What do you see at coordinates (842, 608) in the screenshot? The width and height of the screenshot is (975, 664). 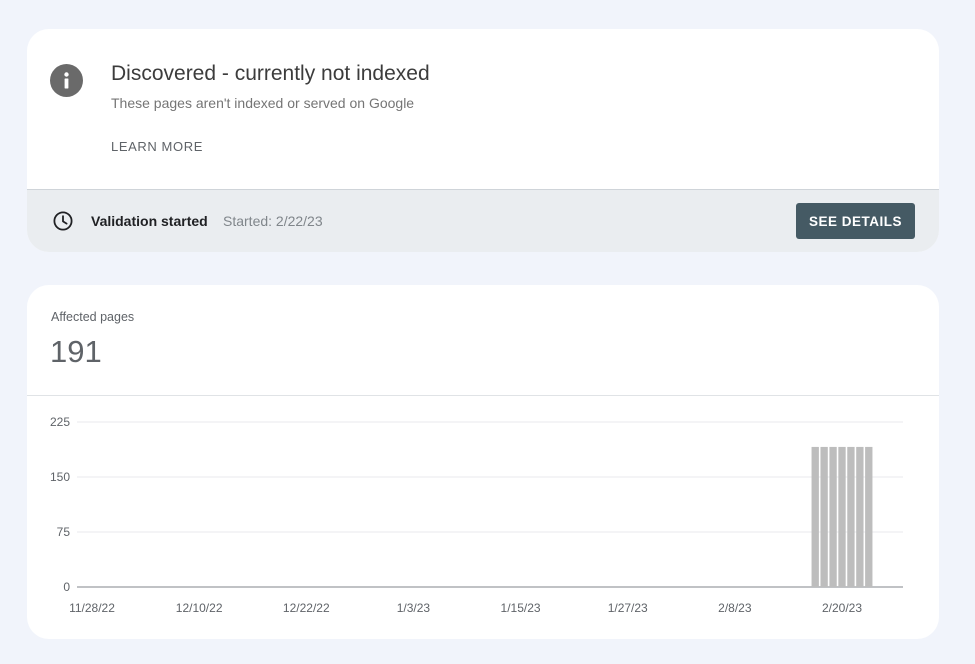 I see `x-tick-label: 2/20/23` at bounding box center [842, 608].